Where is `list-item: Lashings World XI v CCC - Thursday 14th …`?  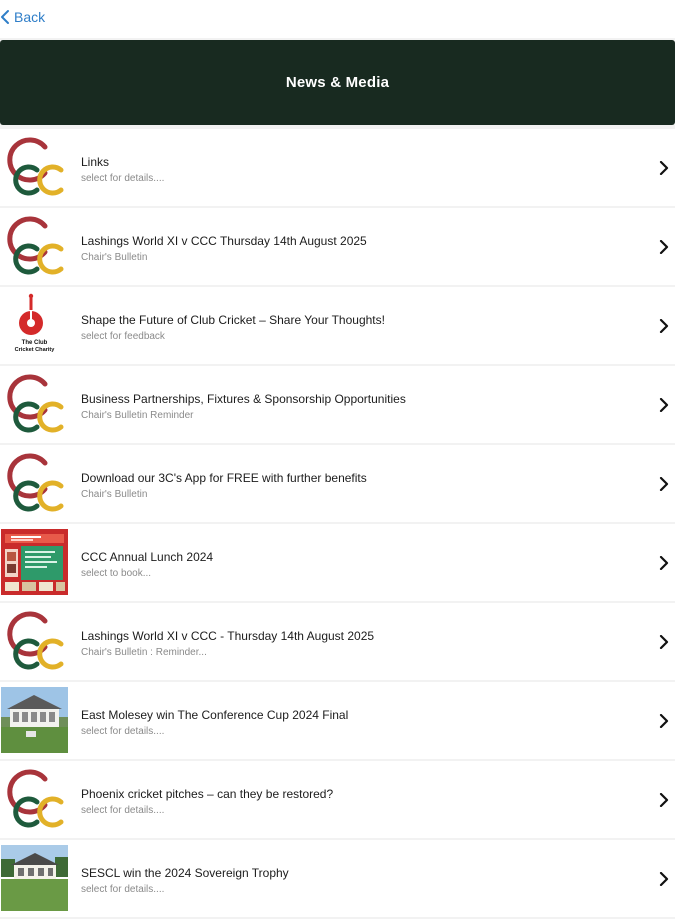
list-item: Lashings World XI v CCC - Thursday 14th … is located at coordinates (337, 641).